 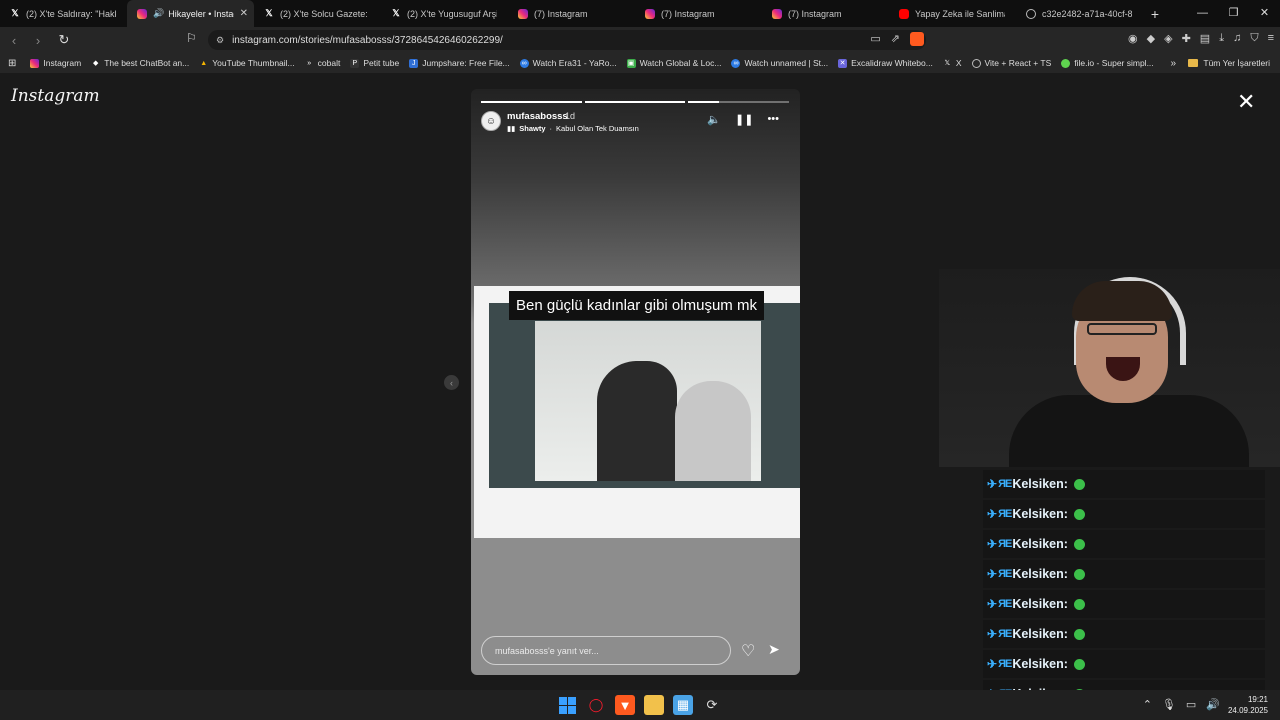 I want to click on reload-icon: ↻, so click(x=64, y=40).